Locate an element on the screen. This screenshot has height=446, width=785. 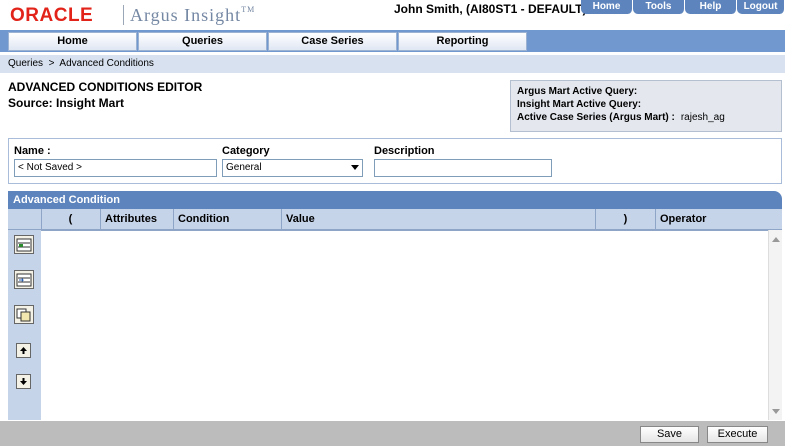
insert-row-icon is located at coordinates (24, 279).